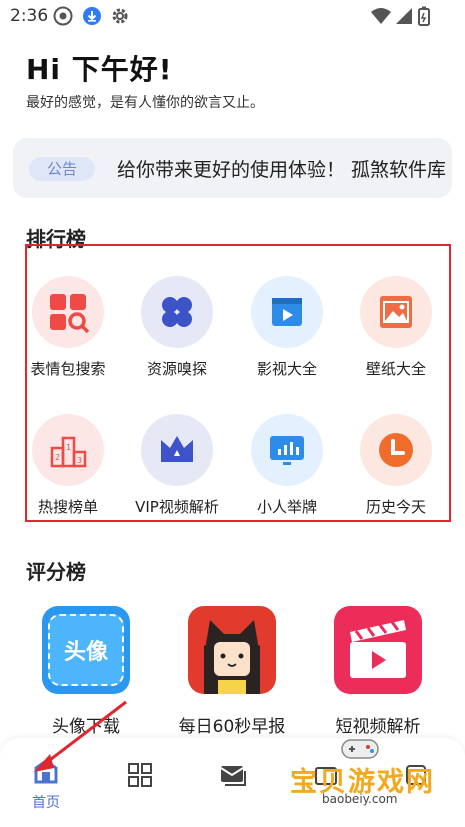 This screenshot has height=827, width=465. I want to click on greeting-subtitle: 最好的感觉，是有人懂你的欲言又止。, so click(145, 103).